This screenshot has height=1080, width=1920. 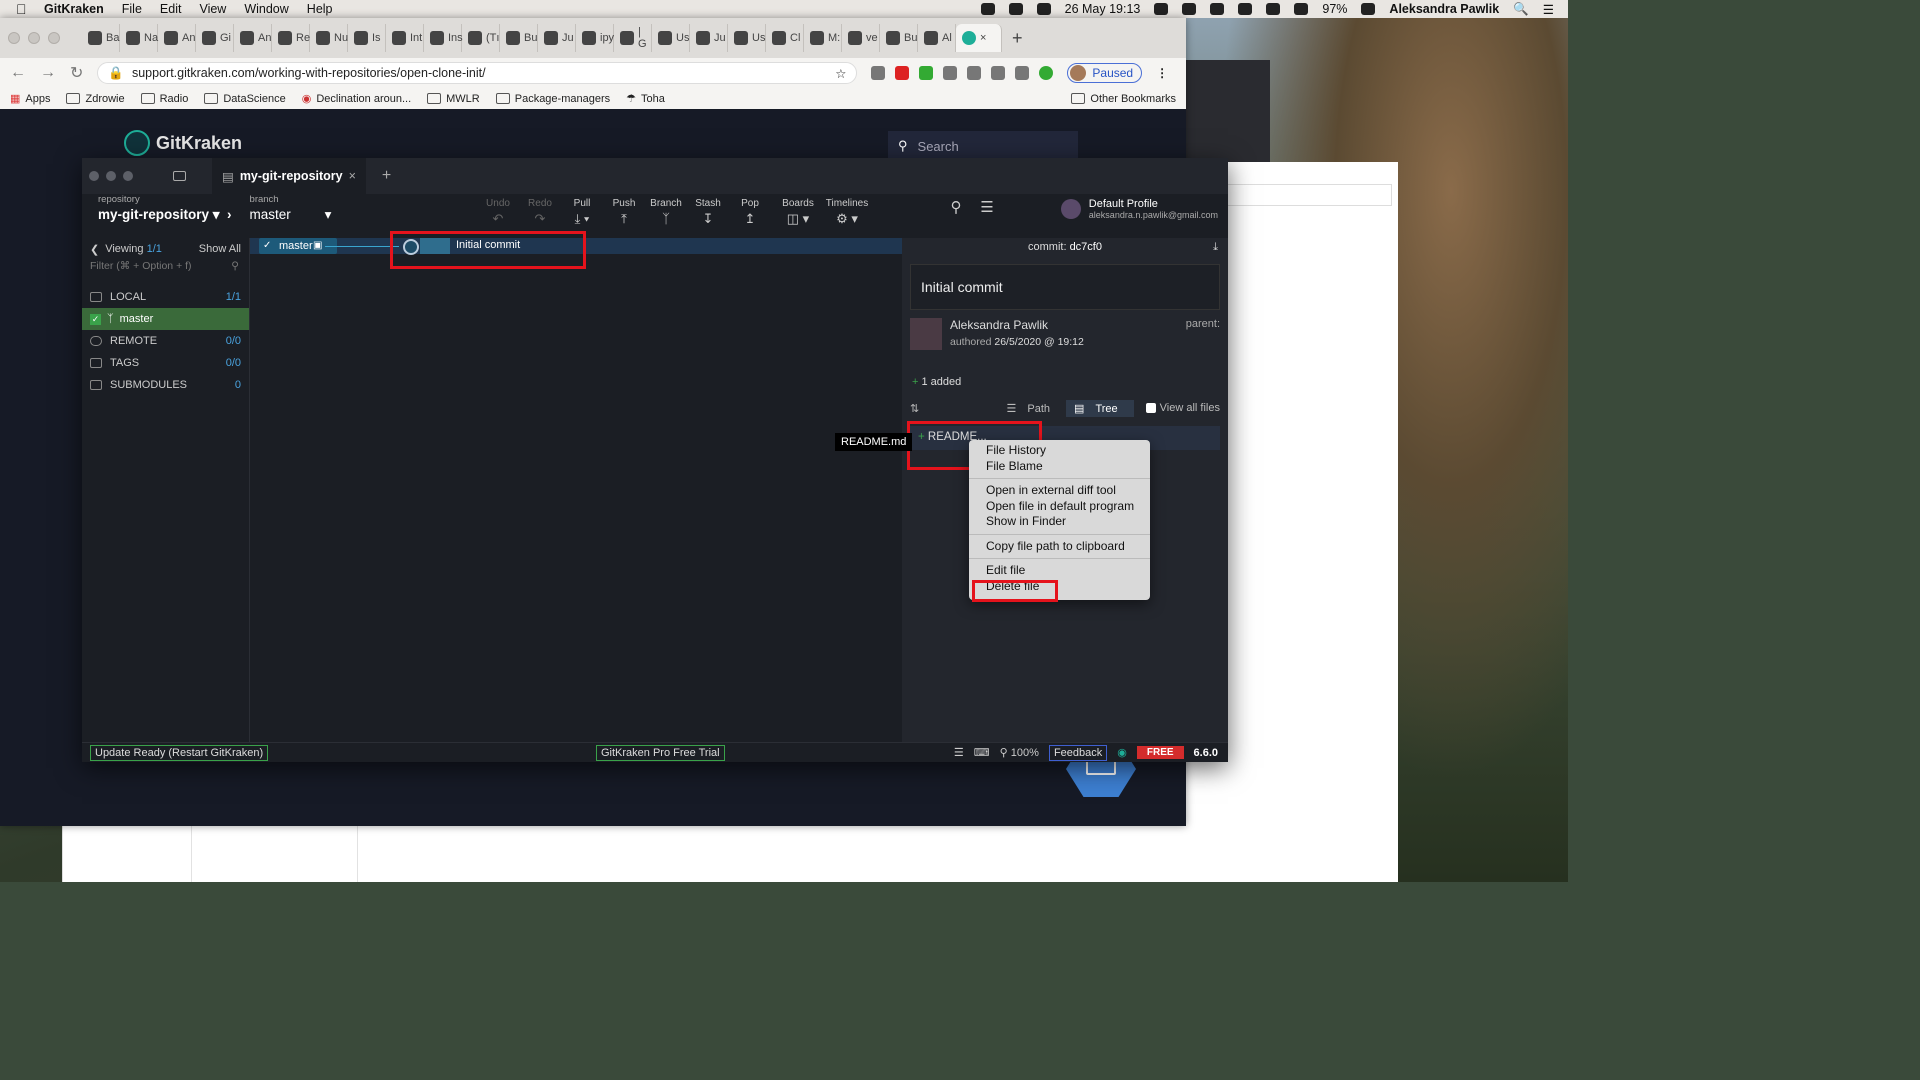 What do you see at coordinates (132, 9) in the screenshot?
I see `menu-file: File` at bounding box center [132, 9].